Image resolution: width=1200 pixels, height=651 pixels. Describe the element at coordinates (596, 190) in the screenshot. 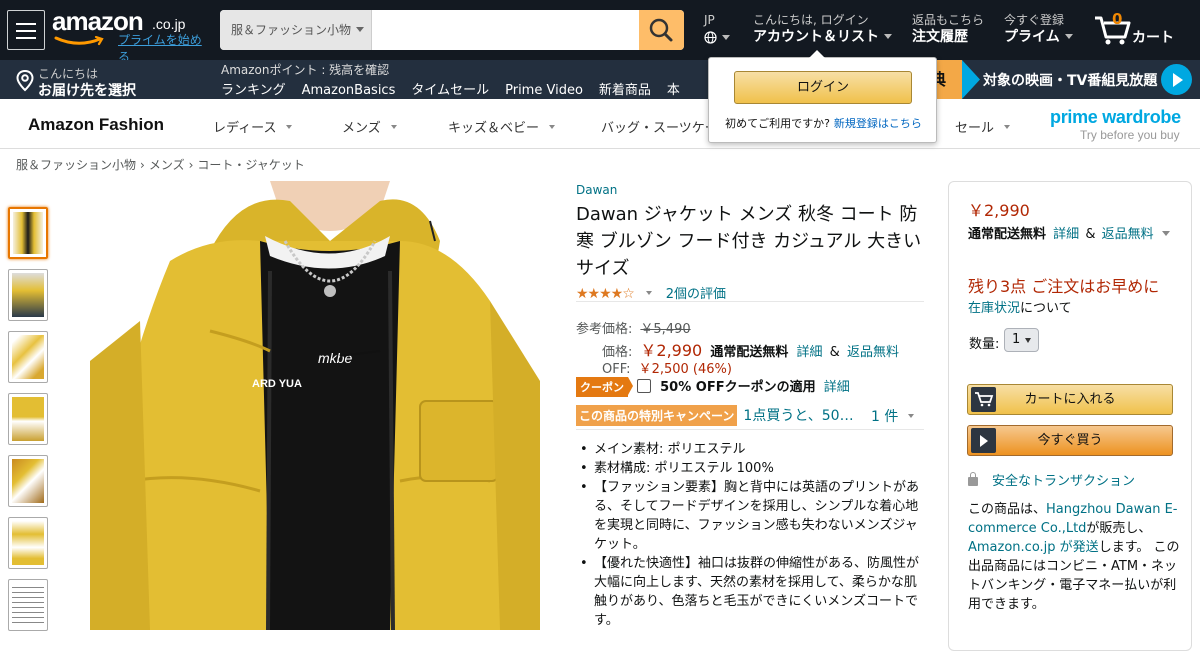

I see `brand-link: Dawan` at that location.